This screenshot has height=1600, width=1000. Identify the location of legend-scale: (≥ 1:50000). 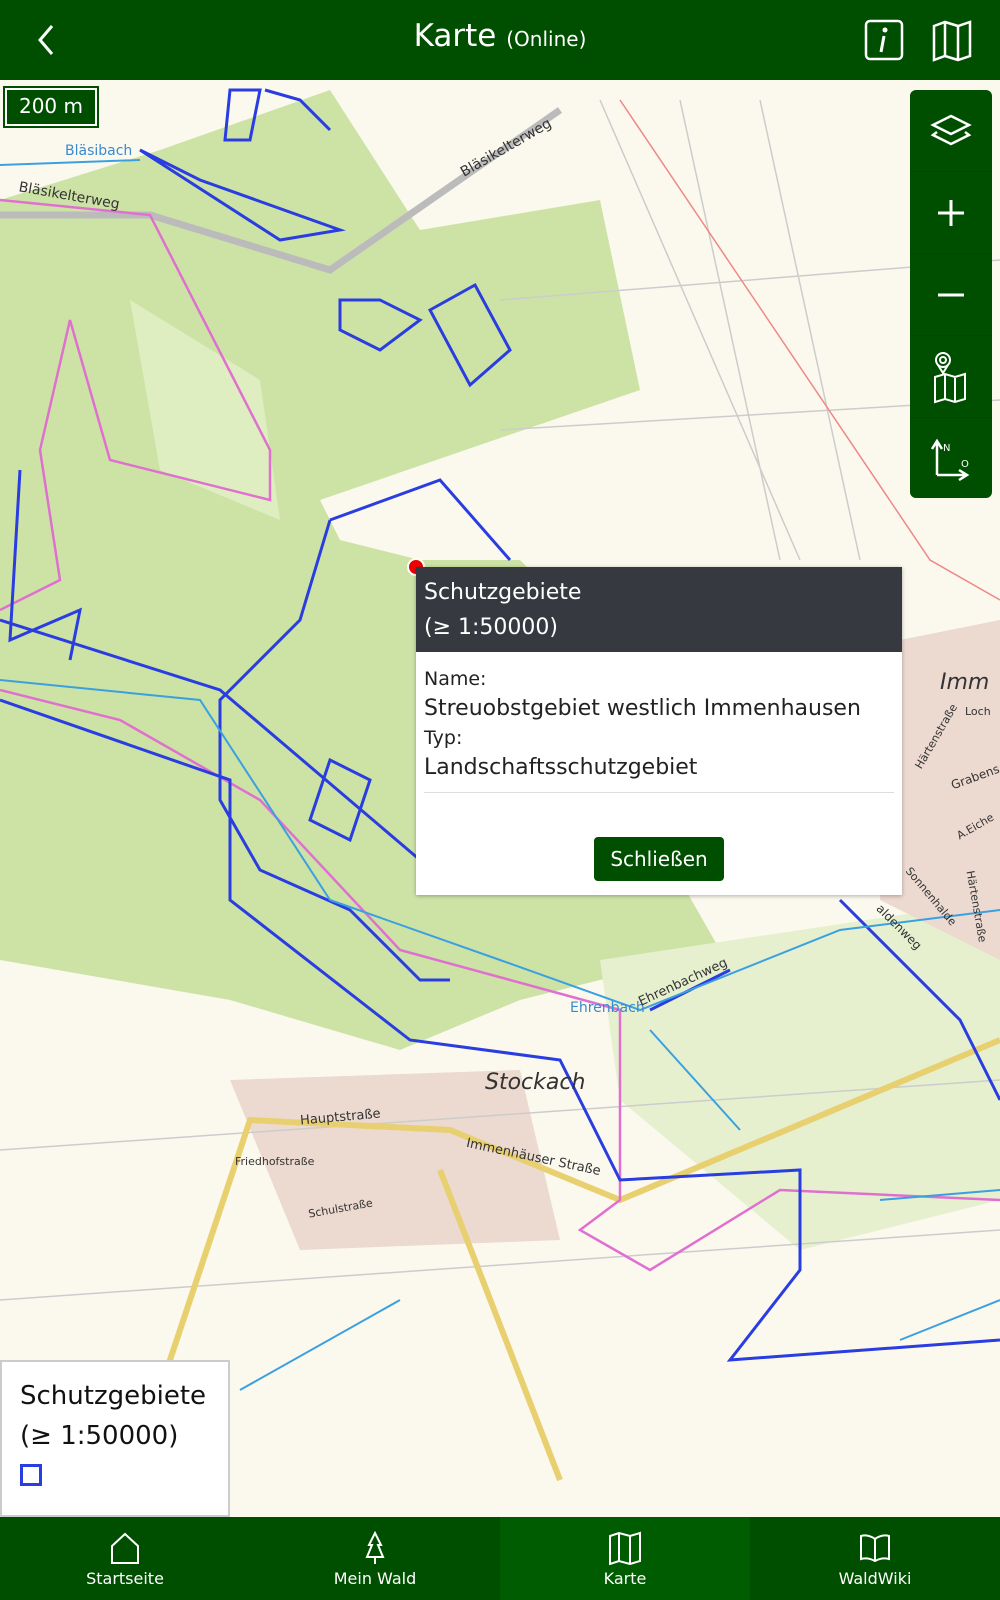
(99, 1436).